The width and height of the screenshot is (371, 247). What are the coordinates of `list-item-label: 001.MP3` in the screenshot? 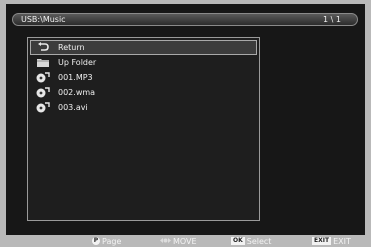 It's located at (75, 77).